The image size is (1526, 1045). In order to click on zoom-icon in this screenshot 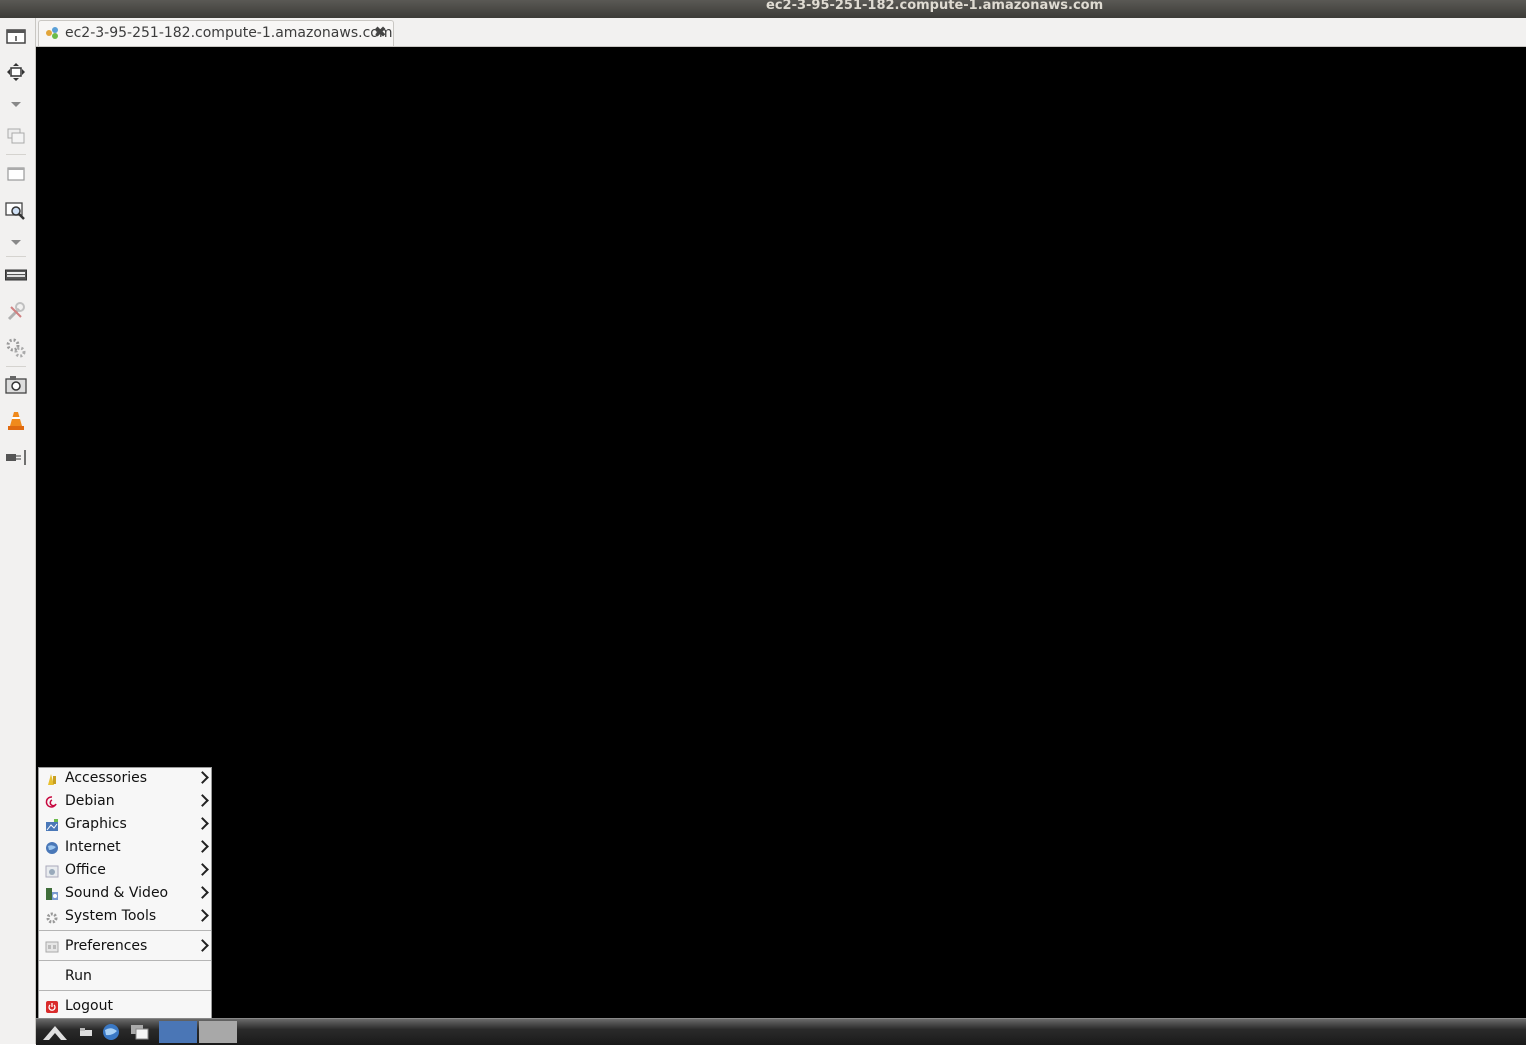, I will do `click(16, 211)`.